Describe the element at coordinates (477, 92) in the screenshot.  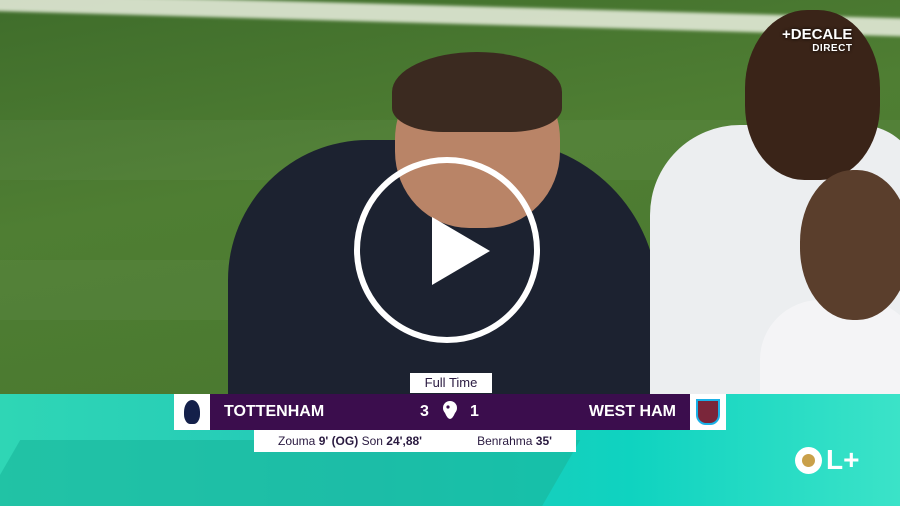
I see `coach-hair` at that location.